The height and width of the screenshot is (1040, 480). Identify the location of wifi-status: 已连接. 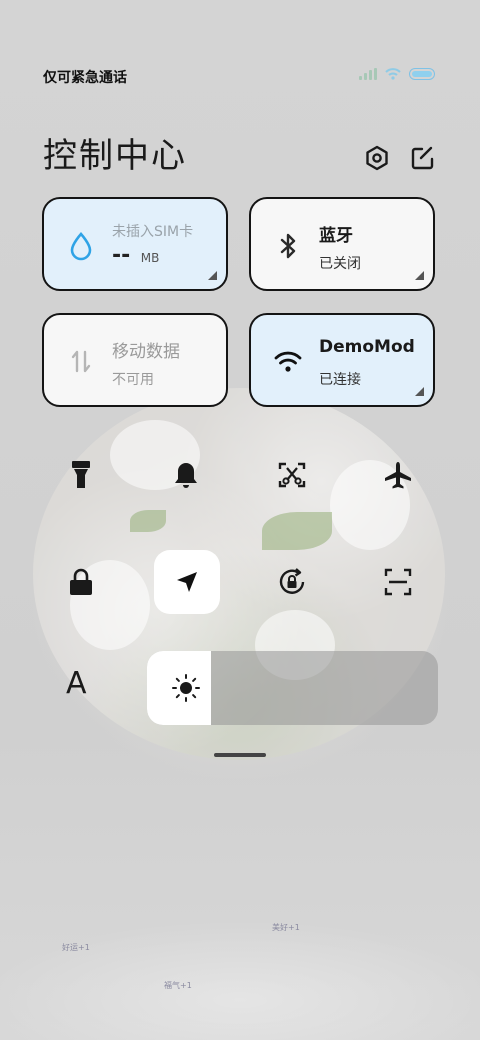
(340, 380).